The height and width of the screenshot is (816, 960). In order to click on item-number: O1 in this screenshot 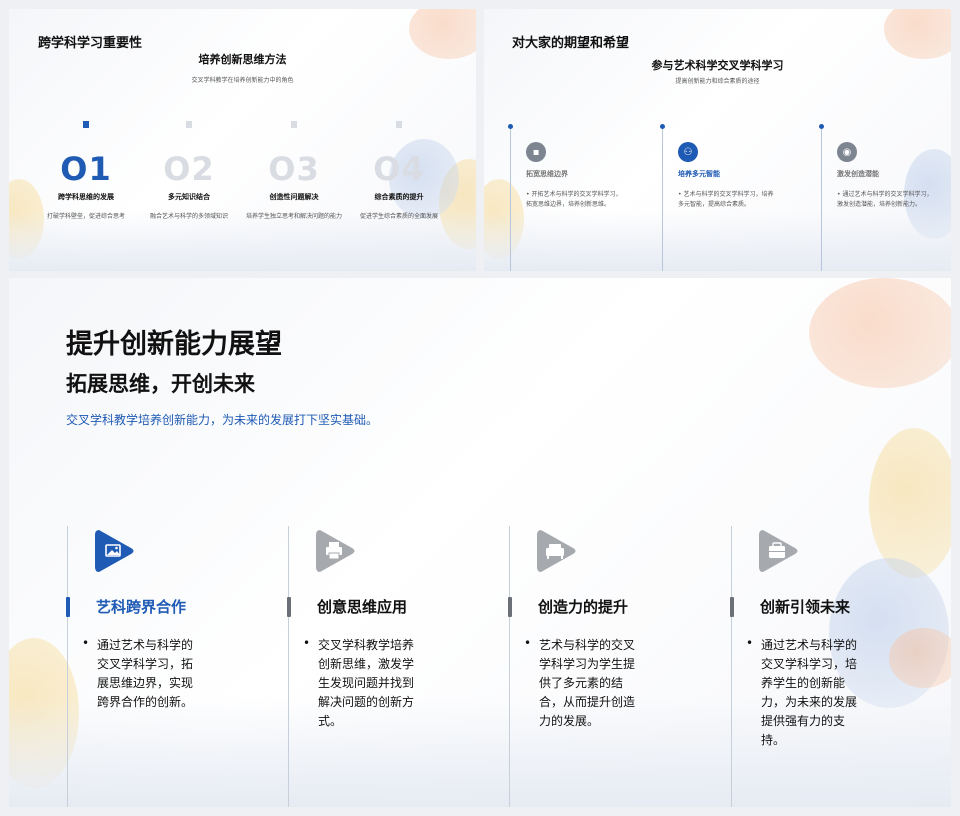, I will do `click(86, 169)`.